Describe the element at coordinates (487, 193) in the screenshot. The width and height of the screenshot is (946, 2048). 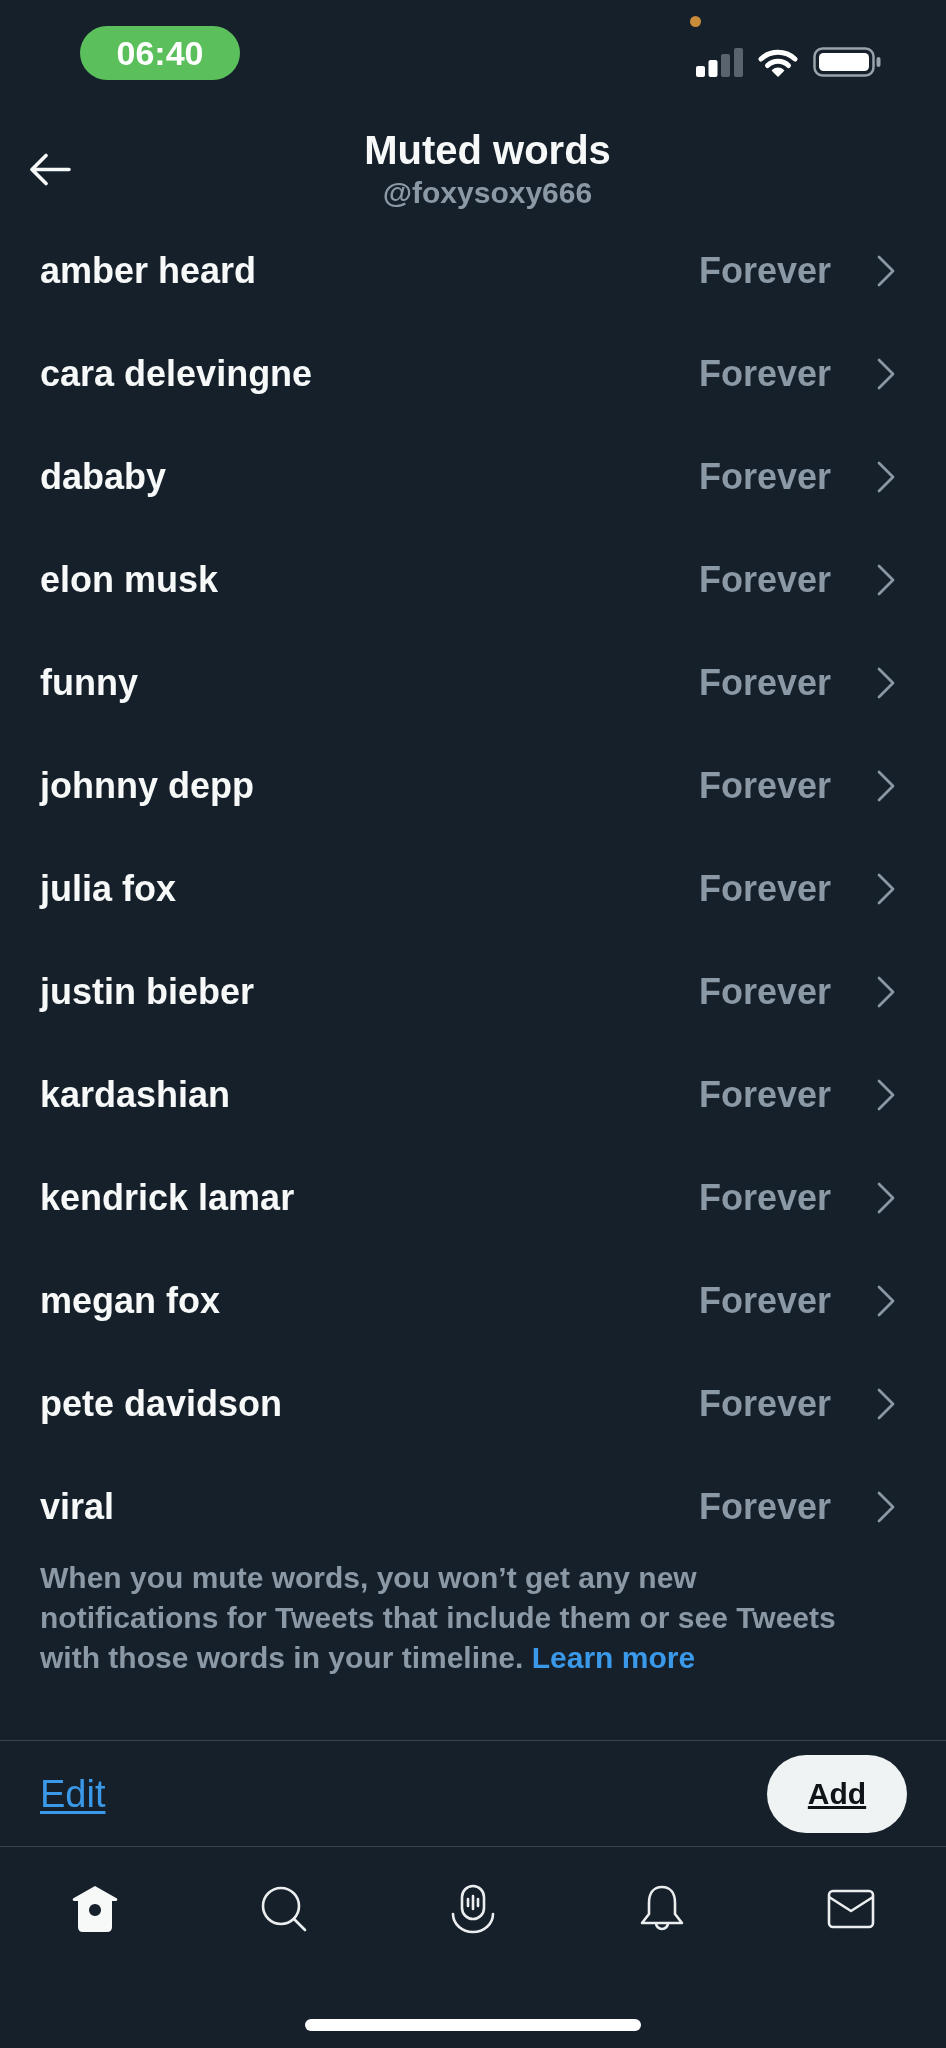
I see `account-handle: @foxysoxy666` at that location.